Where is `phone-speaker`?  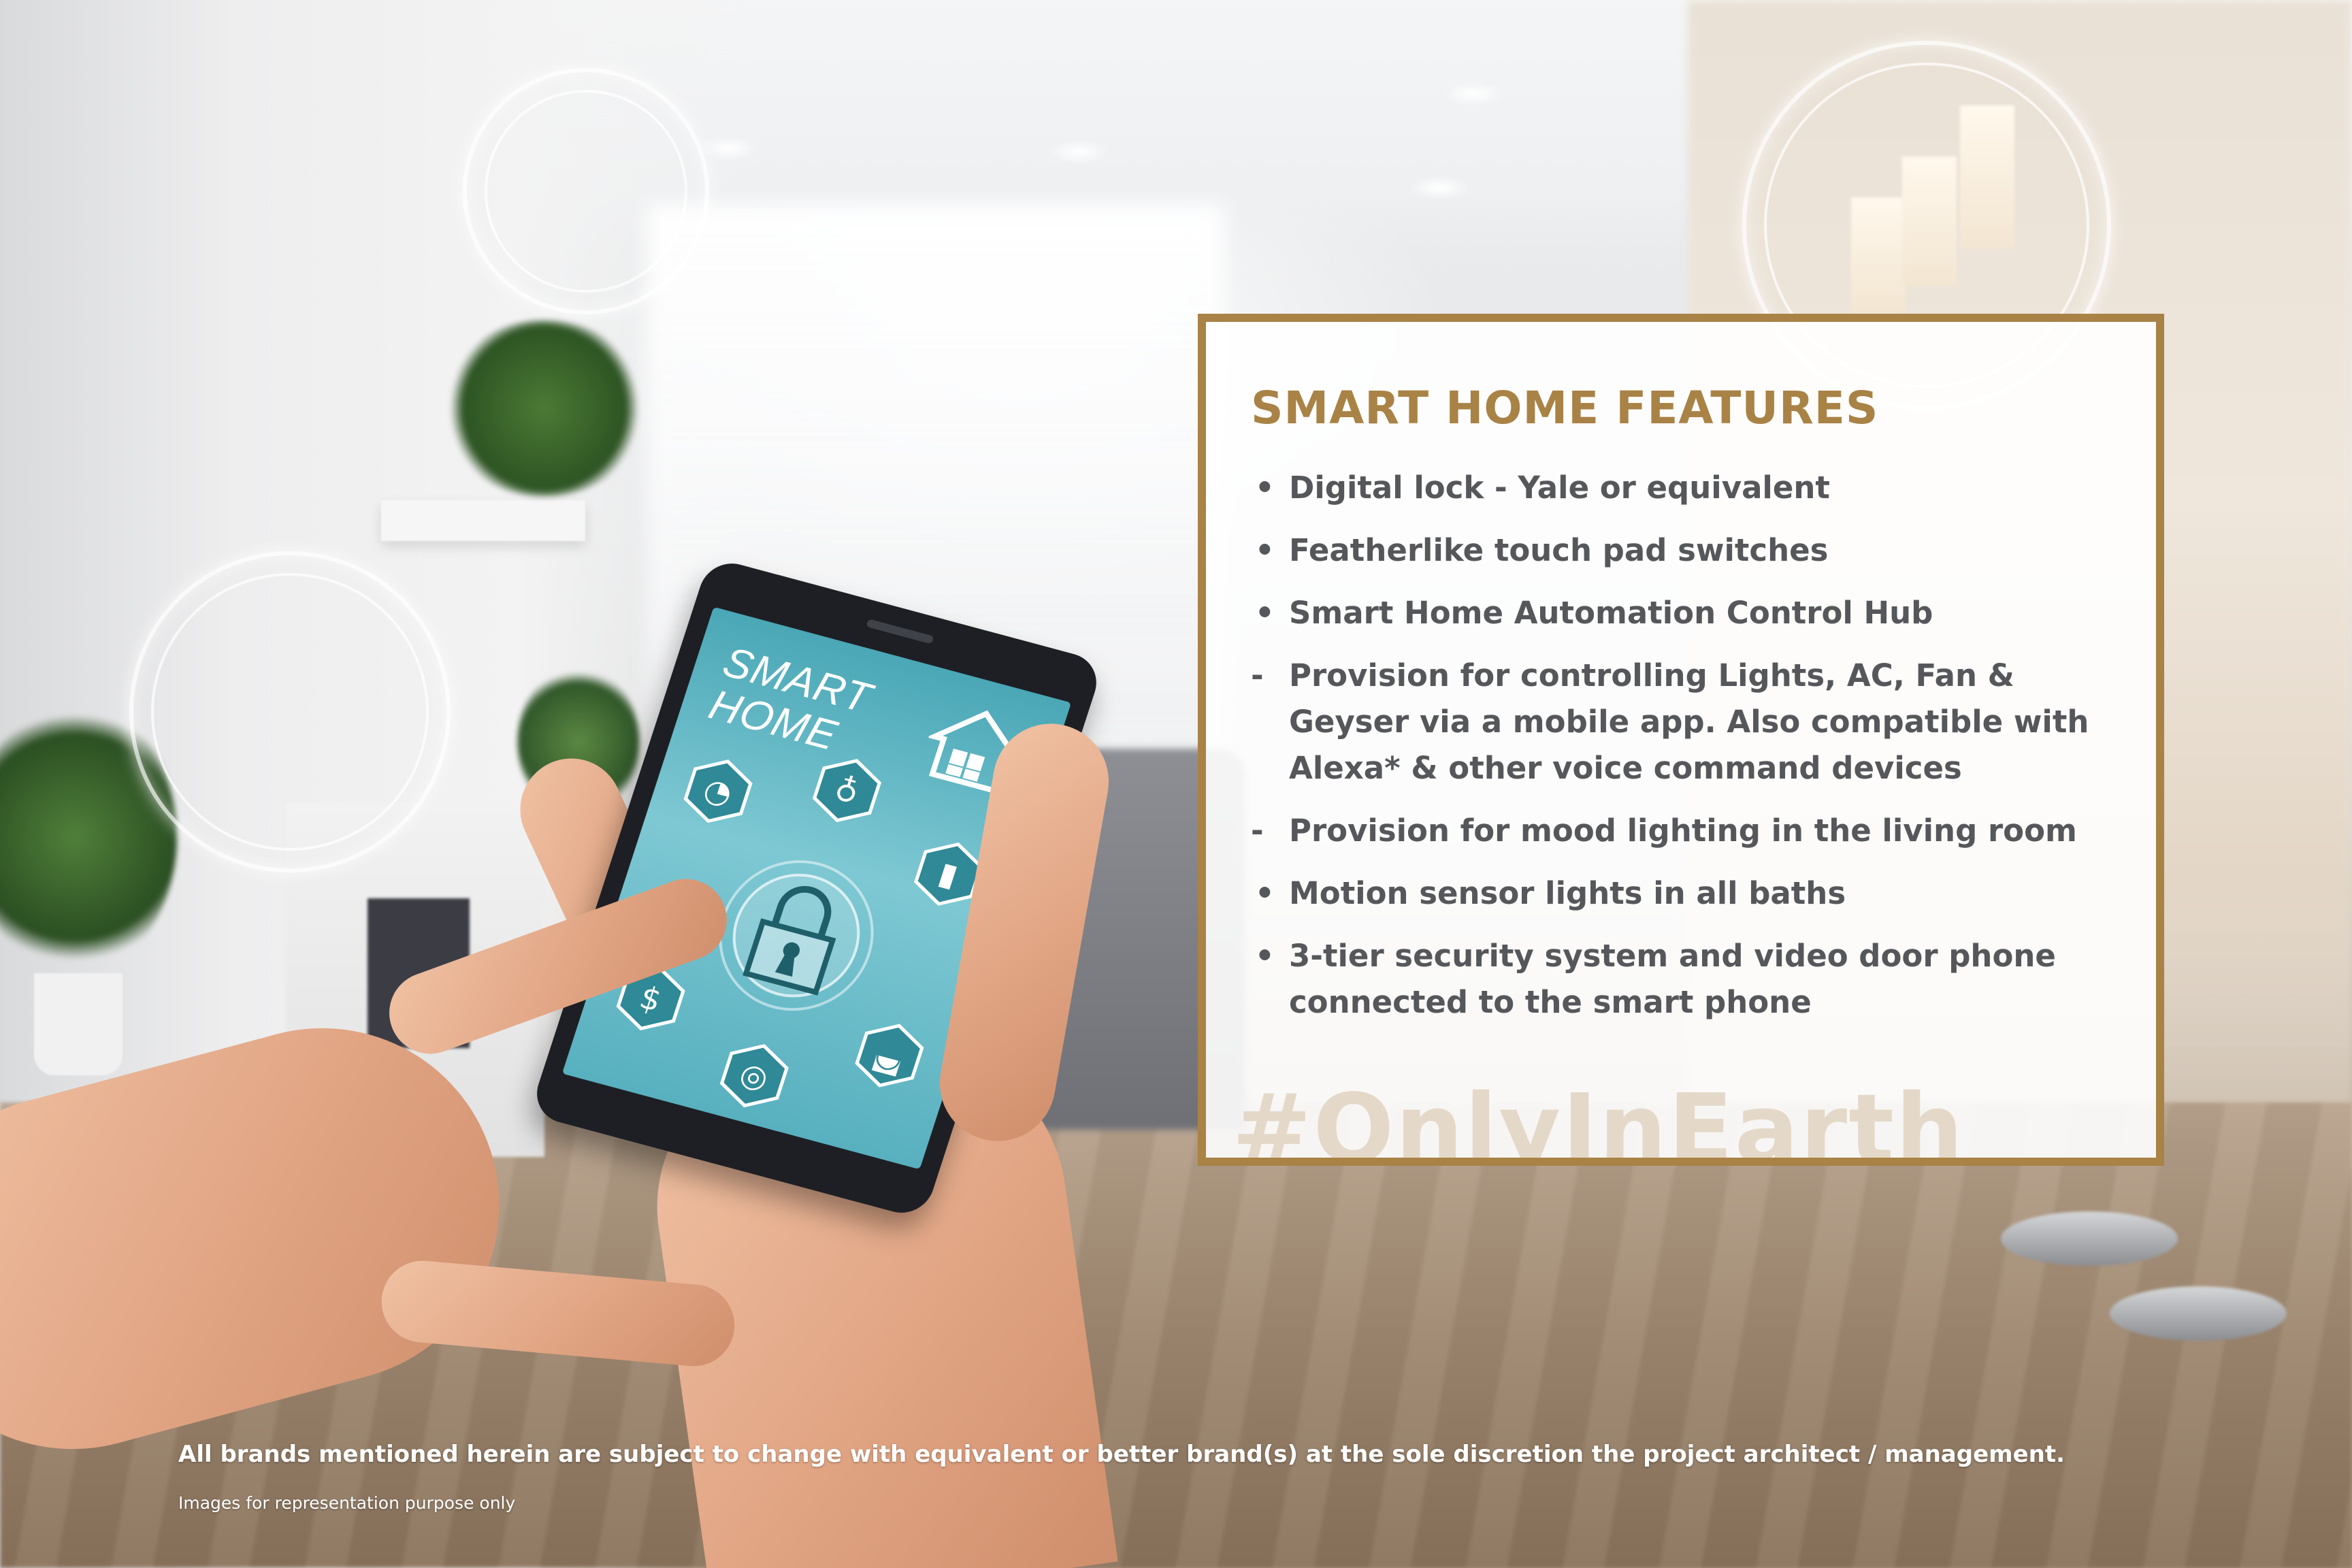
phone-speaker is located at coordinates (900, 631).